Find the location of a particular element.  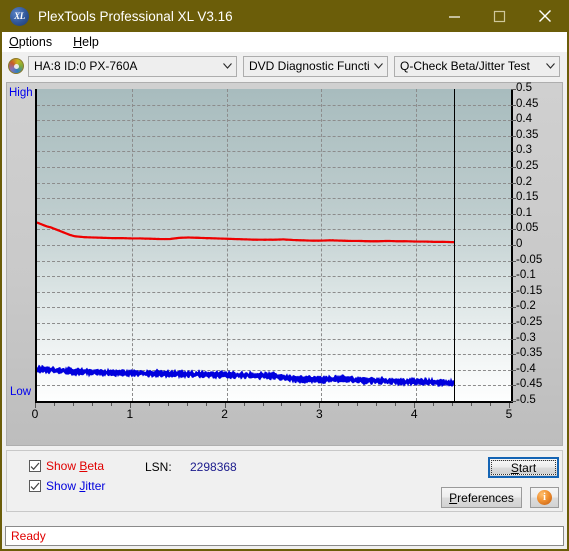

x-tick-label: 4 is located at coordinates (414, 414).